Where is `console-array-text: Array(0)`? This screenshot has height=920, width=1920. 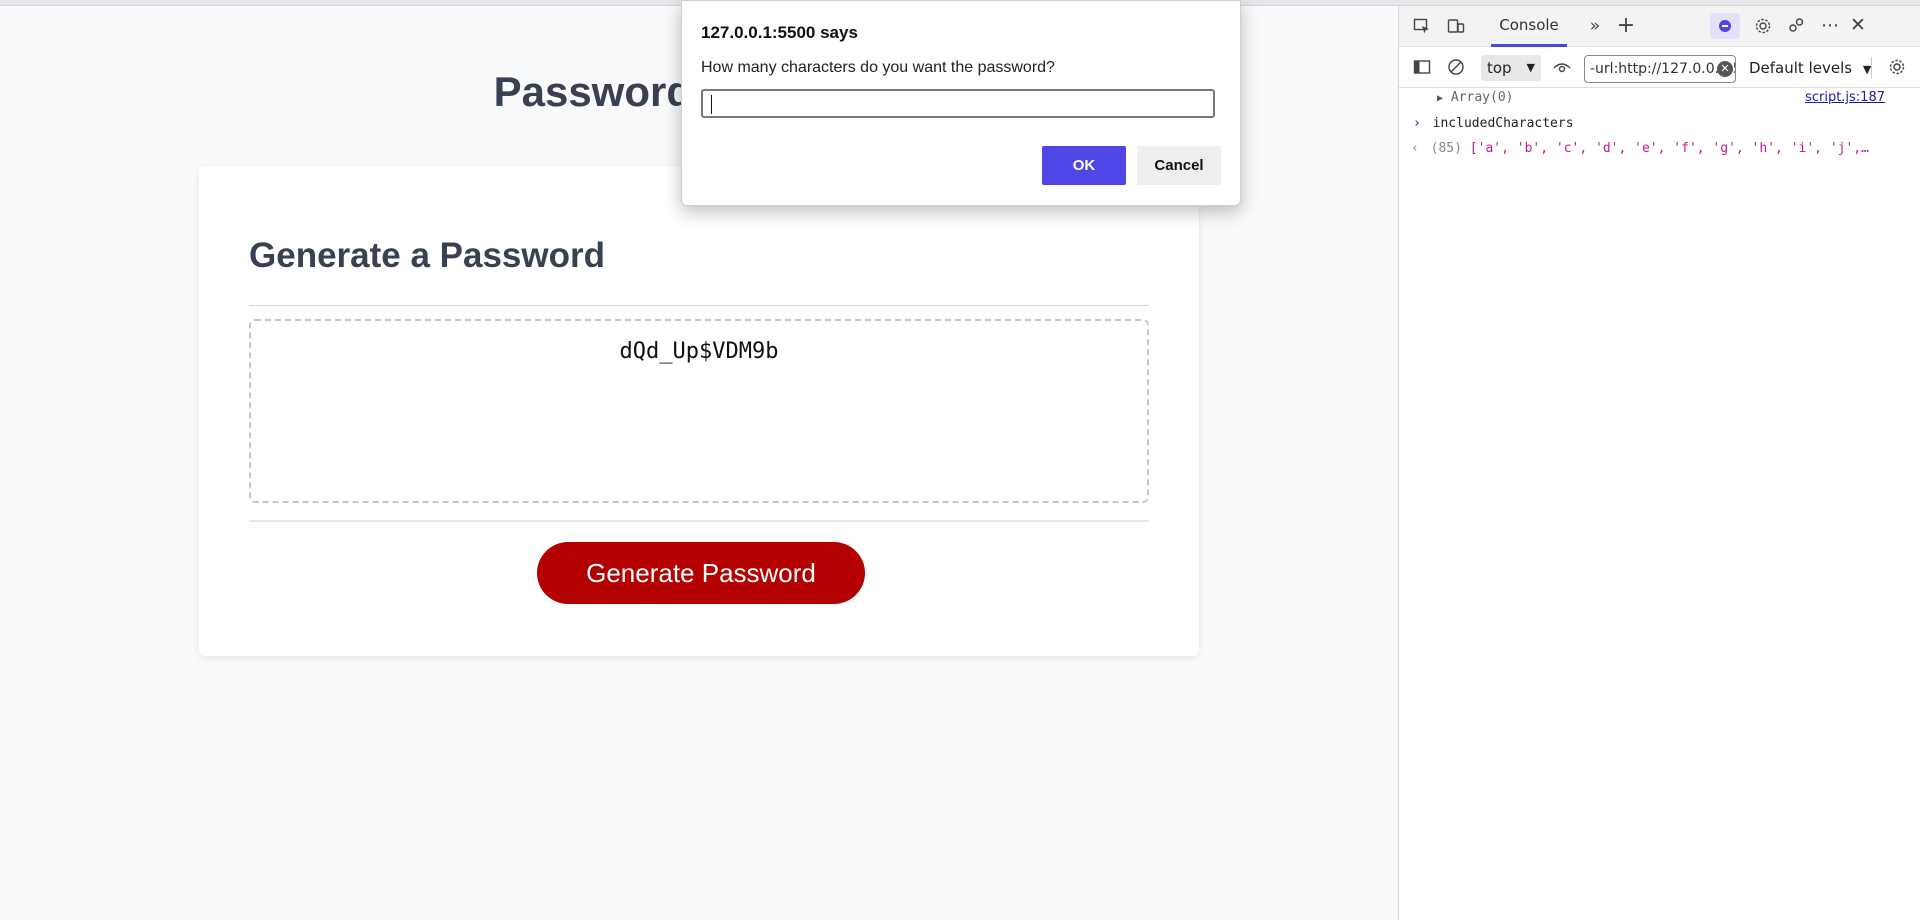
console-array-text: Array(0) is located at coordinates (1482, 97).